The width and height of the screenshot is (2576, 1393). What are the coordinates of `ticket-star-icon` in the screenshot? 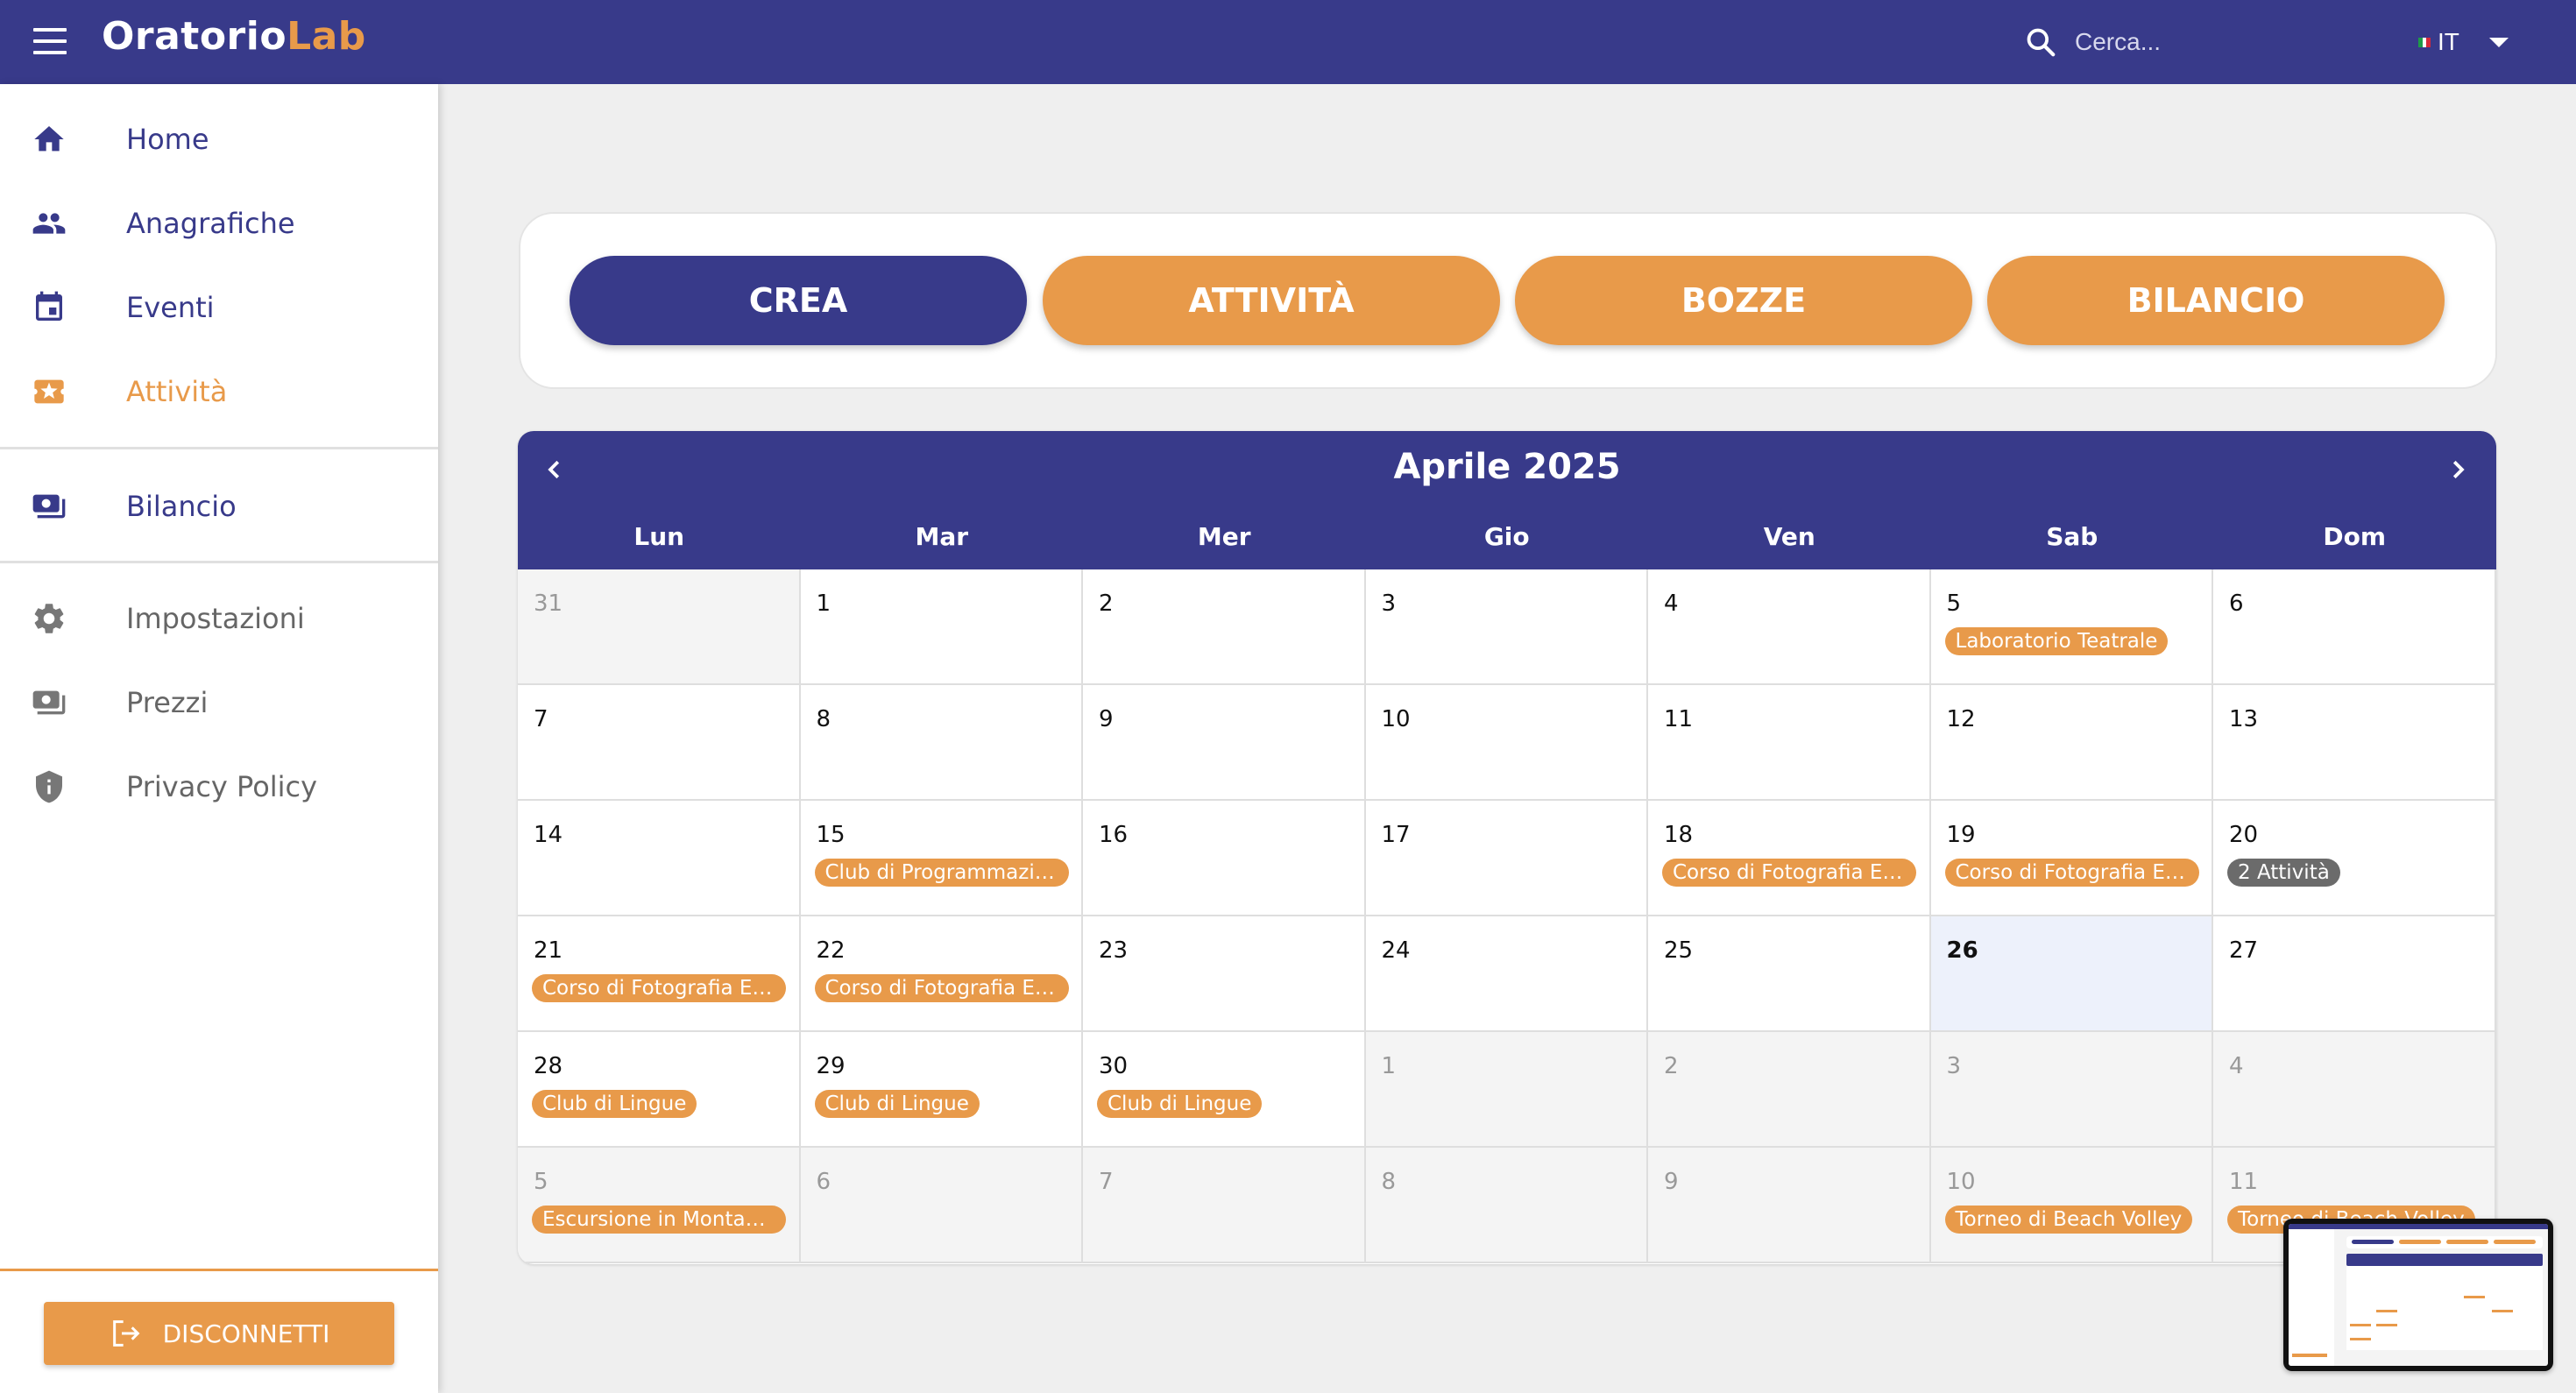 It's located at (49, 391).